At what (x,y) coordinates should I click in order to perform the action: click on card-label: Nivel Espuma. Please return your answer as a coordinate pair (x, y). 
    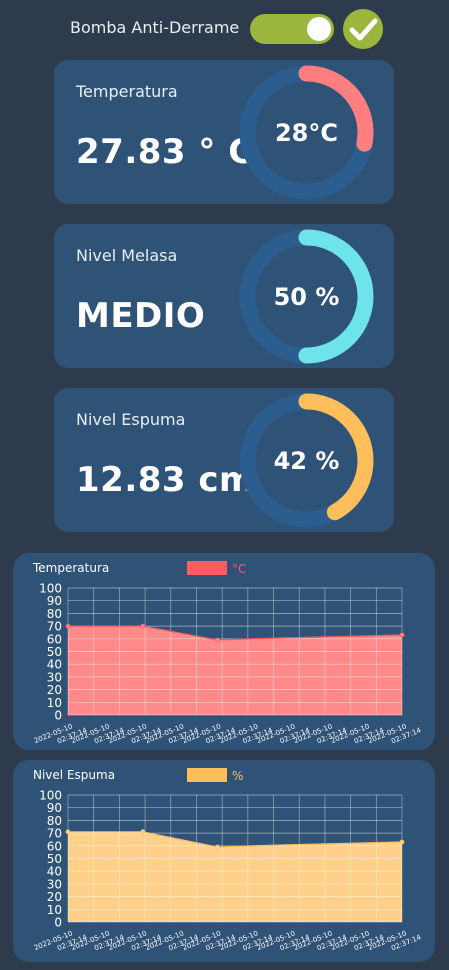
    Looking at the image, I should click on (131, 419).